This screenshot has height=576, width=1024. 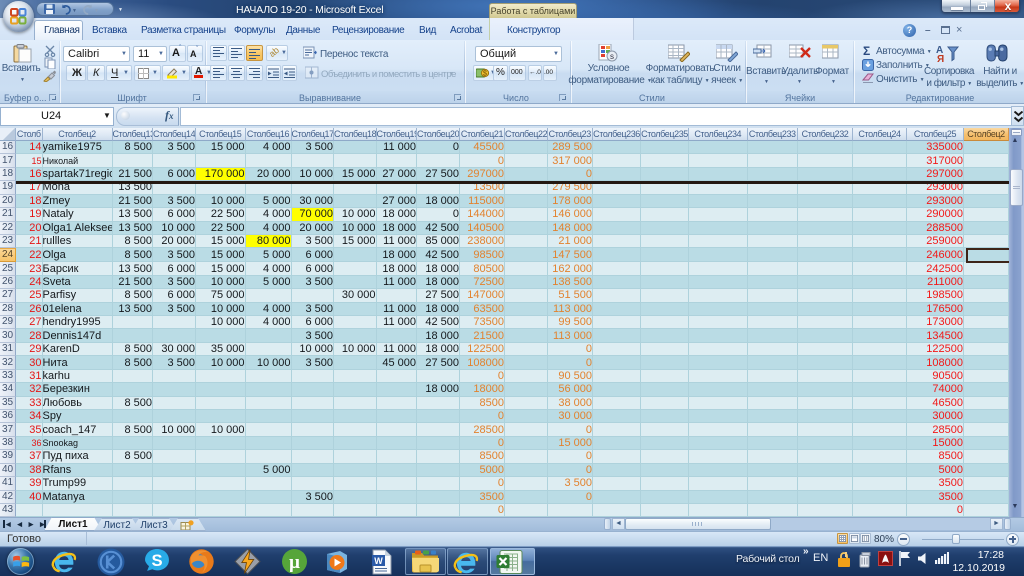 What do you see at coordinates (612, 56) in the screenshot?
I see `svg-text: s` at bounding box center [612, 56].